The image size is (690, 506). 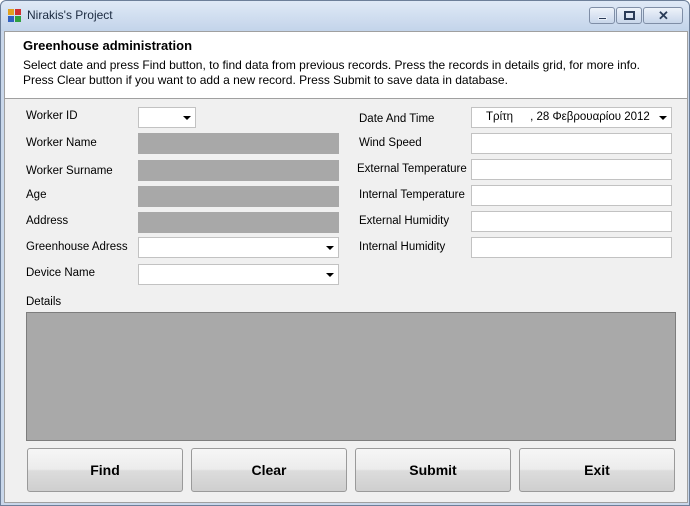 What do you see at coordinates (47, 221) in the screenshot?
I see `address-label: Address` at bounding box center [47, 221].